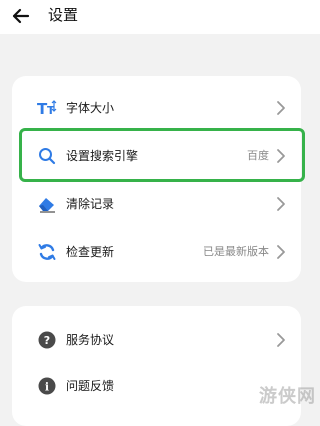 The width and height of the screenshot is (320, 426). Describe the element at coordinates (90, 340) in the screenshot. I see `service-agreement-label: 服务协议` at that location.